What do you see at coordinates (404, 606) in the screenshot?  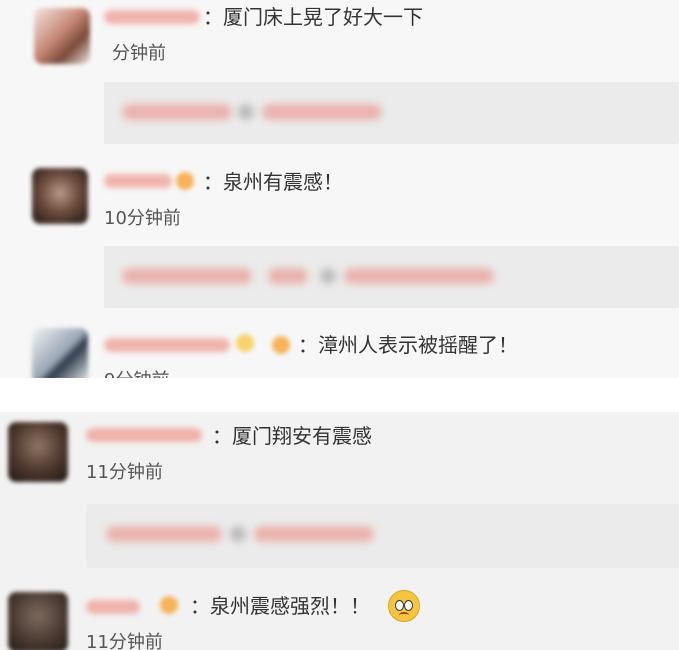 I see `crying-face-icon` at bounding box center [404, 606].